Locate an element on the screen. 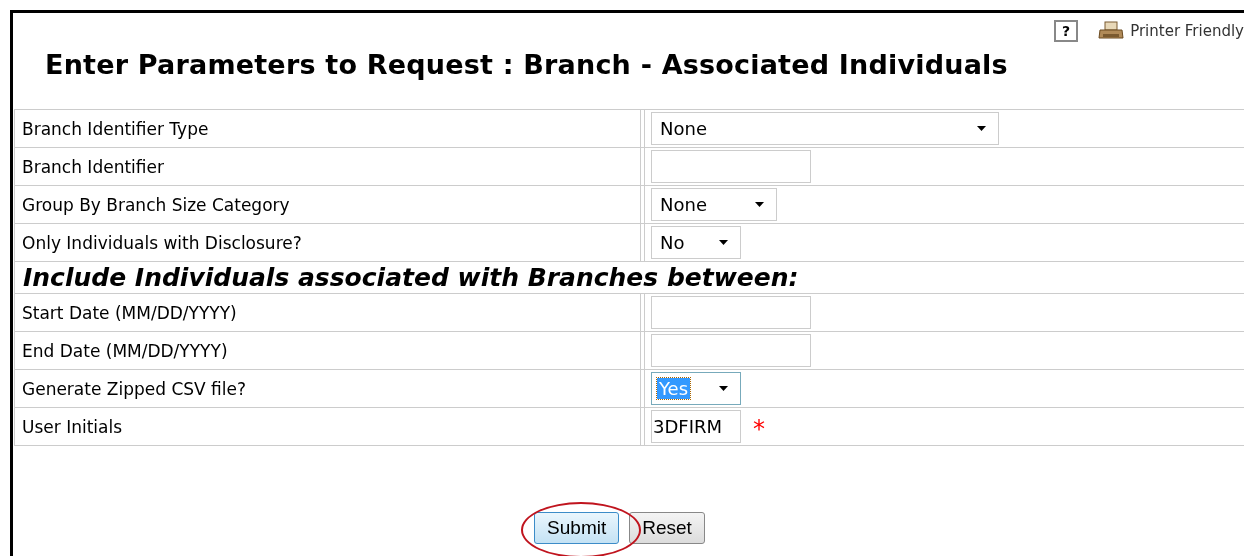 The width and height of the screenshot is (1244, 556). field-label: Start Date (MM/DD/YYYY) is located at coordinates (129, 312).